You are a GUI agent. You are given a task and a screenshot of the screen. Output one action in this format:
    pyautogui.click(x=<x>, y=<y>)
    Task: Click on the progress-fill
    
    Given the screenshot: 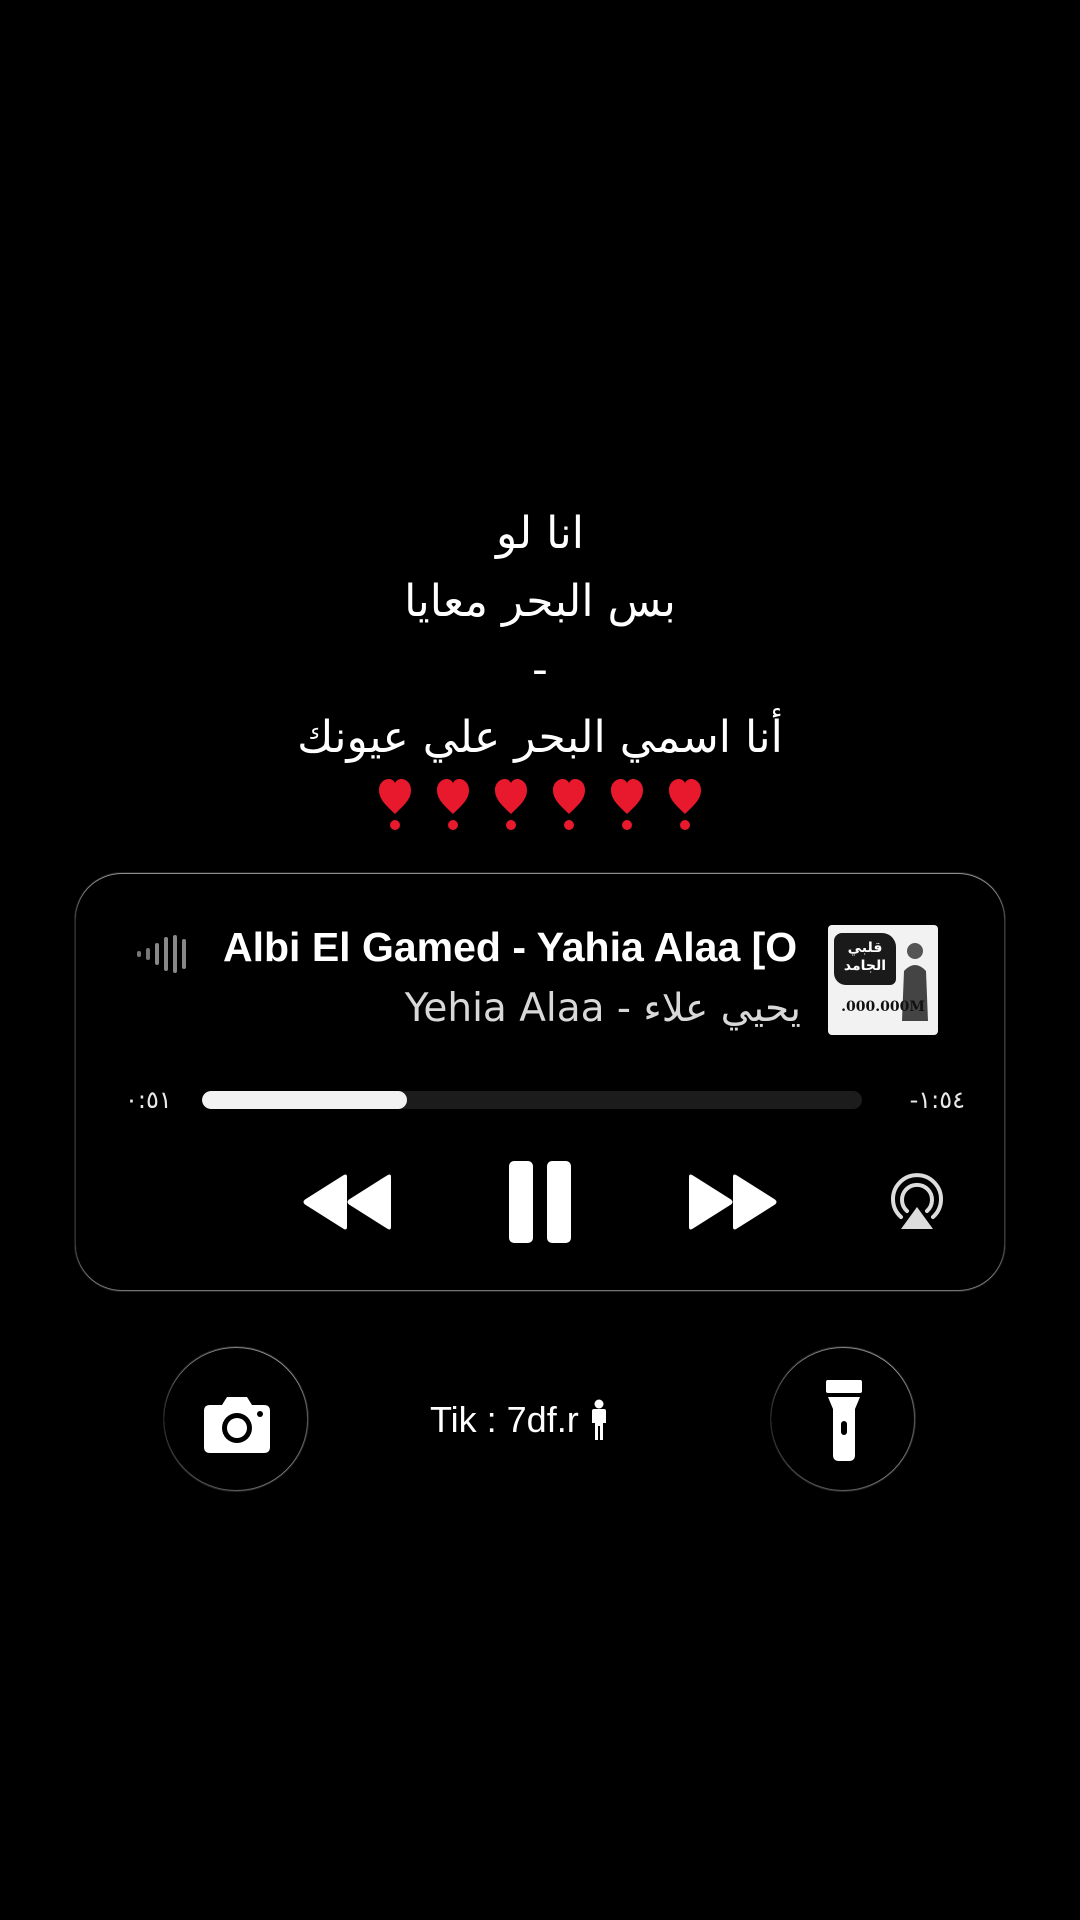 What is the action you would take?
    pyautogui.click(x=304, y=1100)
    